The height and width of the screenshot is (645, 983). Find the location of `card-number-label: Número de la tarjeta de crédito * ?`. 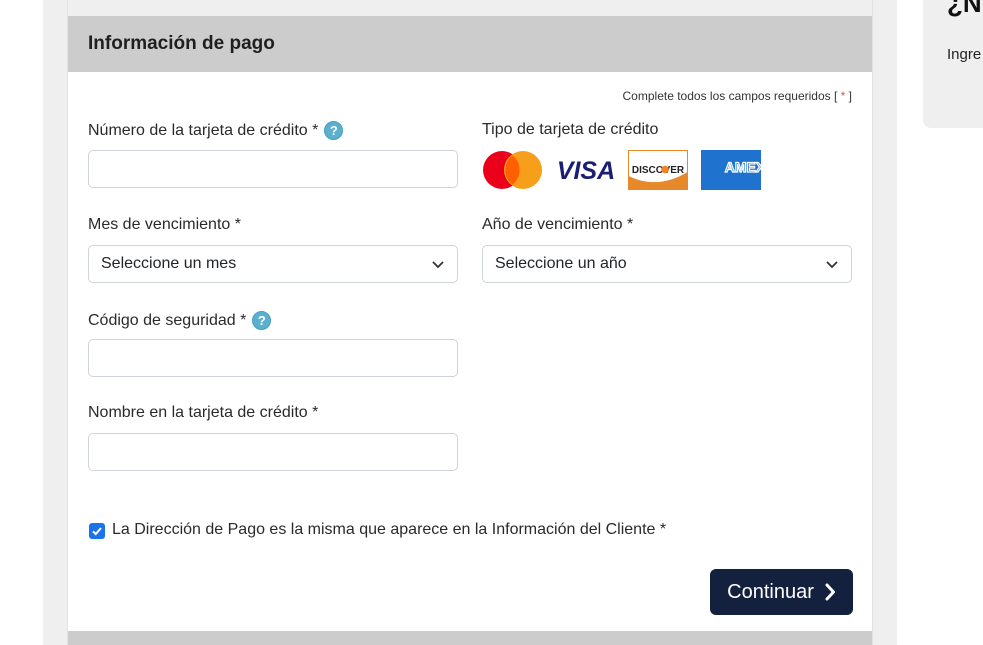

card-number-label: Número de la tarjeta de crédito * ? is located at coordinates (216, 130).